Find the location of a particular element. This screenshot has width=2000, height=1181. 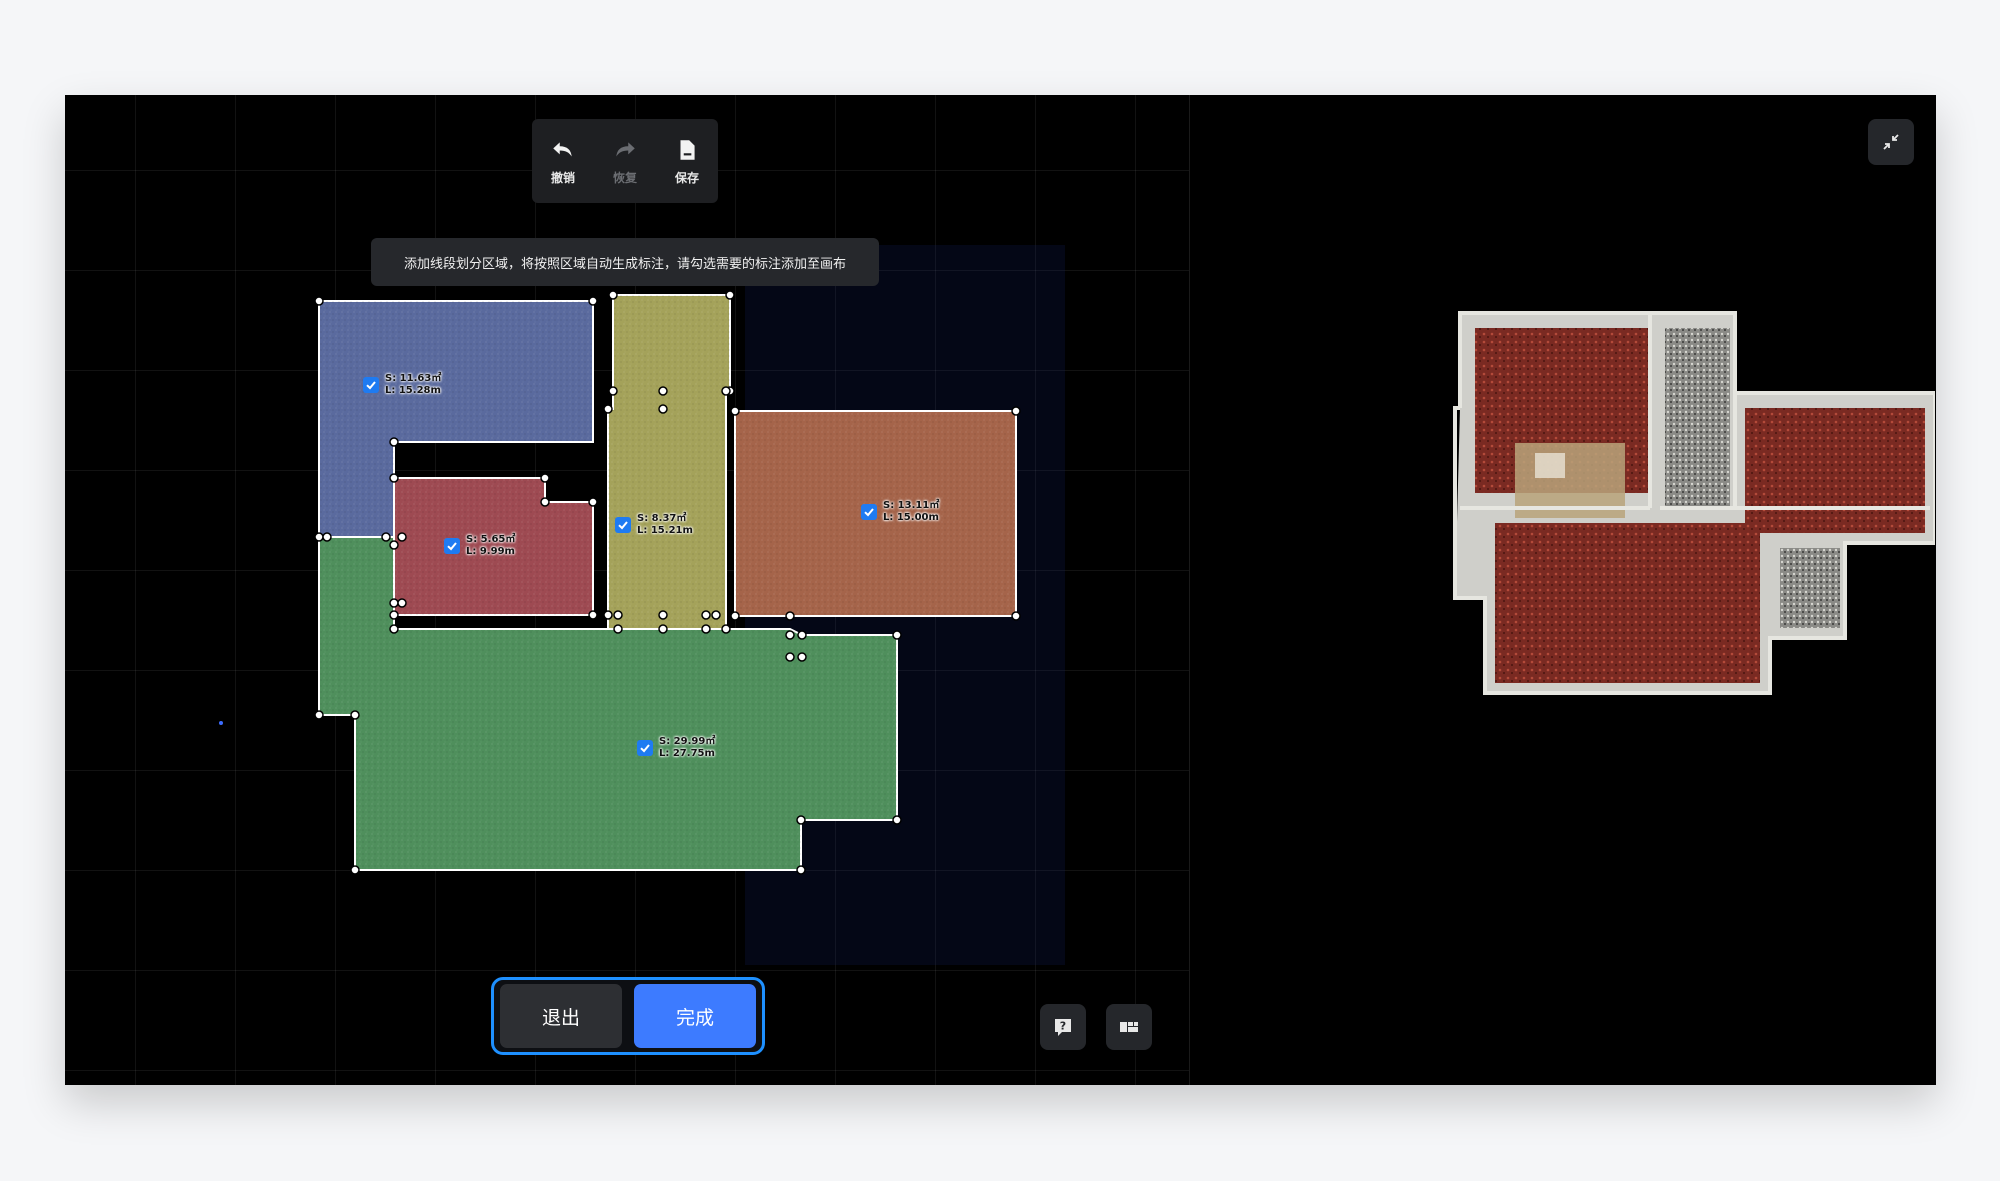

action-bar: 退出 完成 is located at coordinates (628, 1016).